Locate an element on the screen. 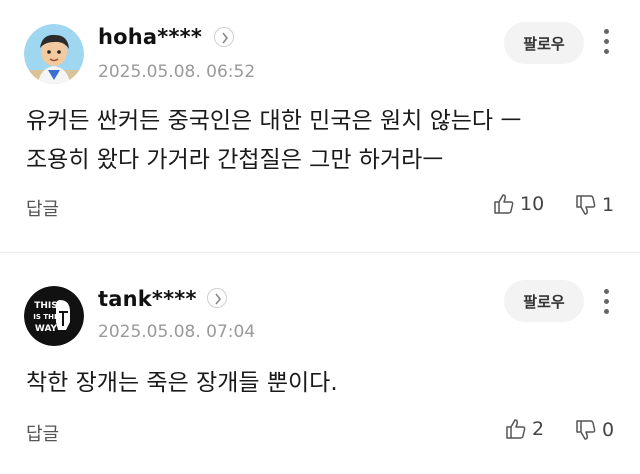 This screenshot has height=474, width=640. svg-text: IS THE is located at coordinates (46, 317).